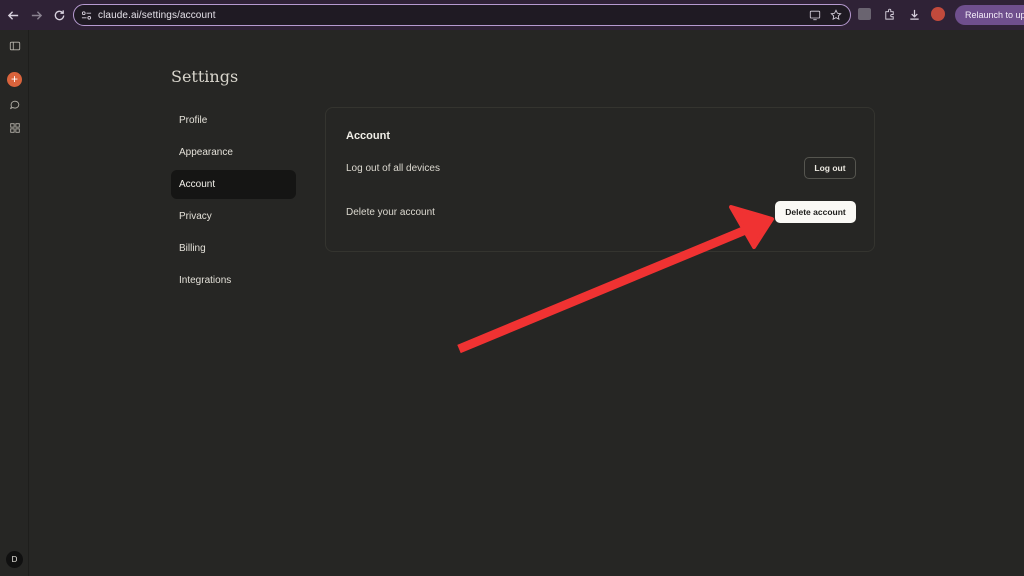 The height and width of the screenshot is (576, 1024). I want to click on page-title: Settings, so click(205, 76).